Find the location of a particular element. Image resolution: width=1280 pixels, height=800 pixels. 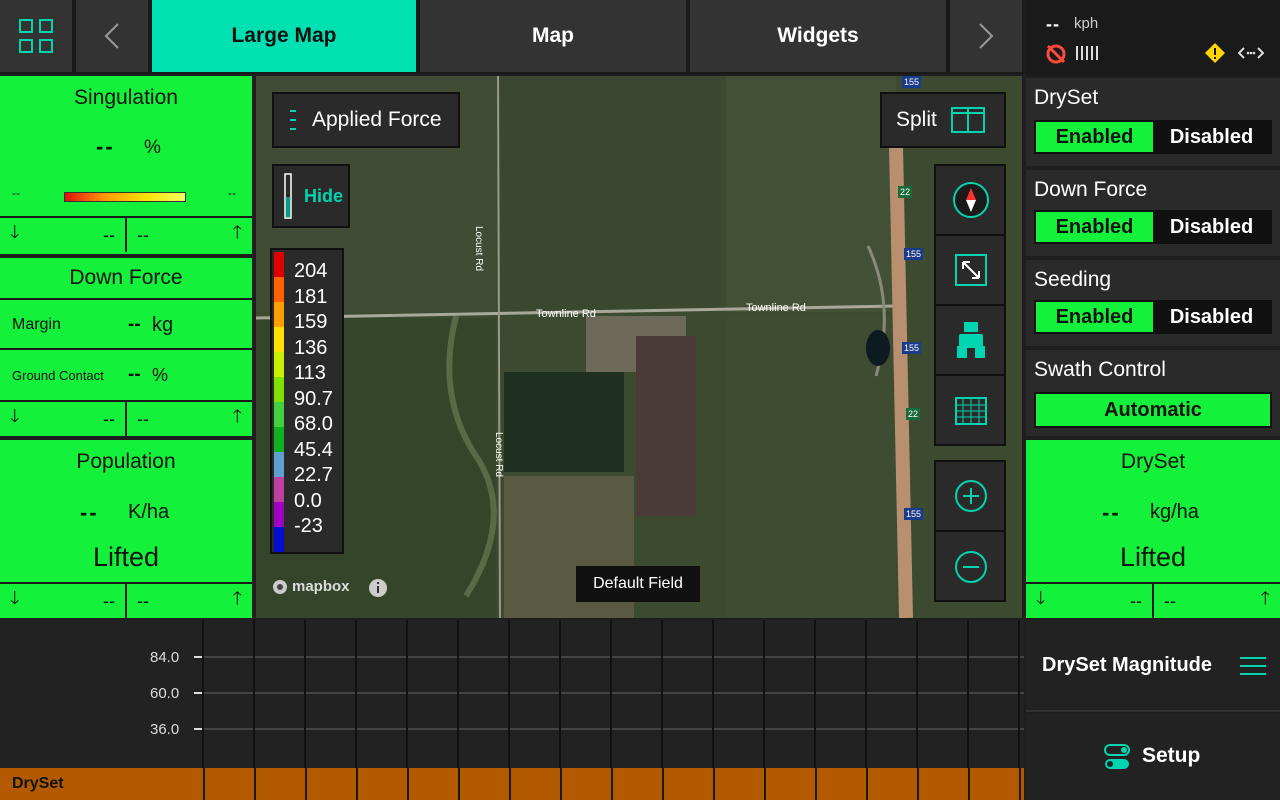

ground-contact-unit: % is located at coordinates (160, 375).